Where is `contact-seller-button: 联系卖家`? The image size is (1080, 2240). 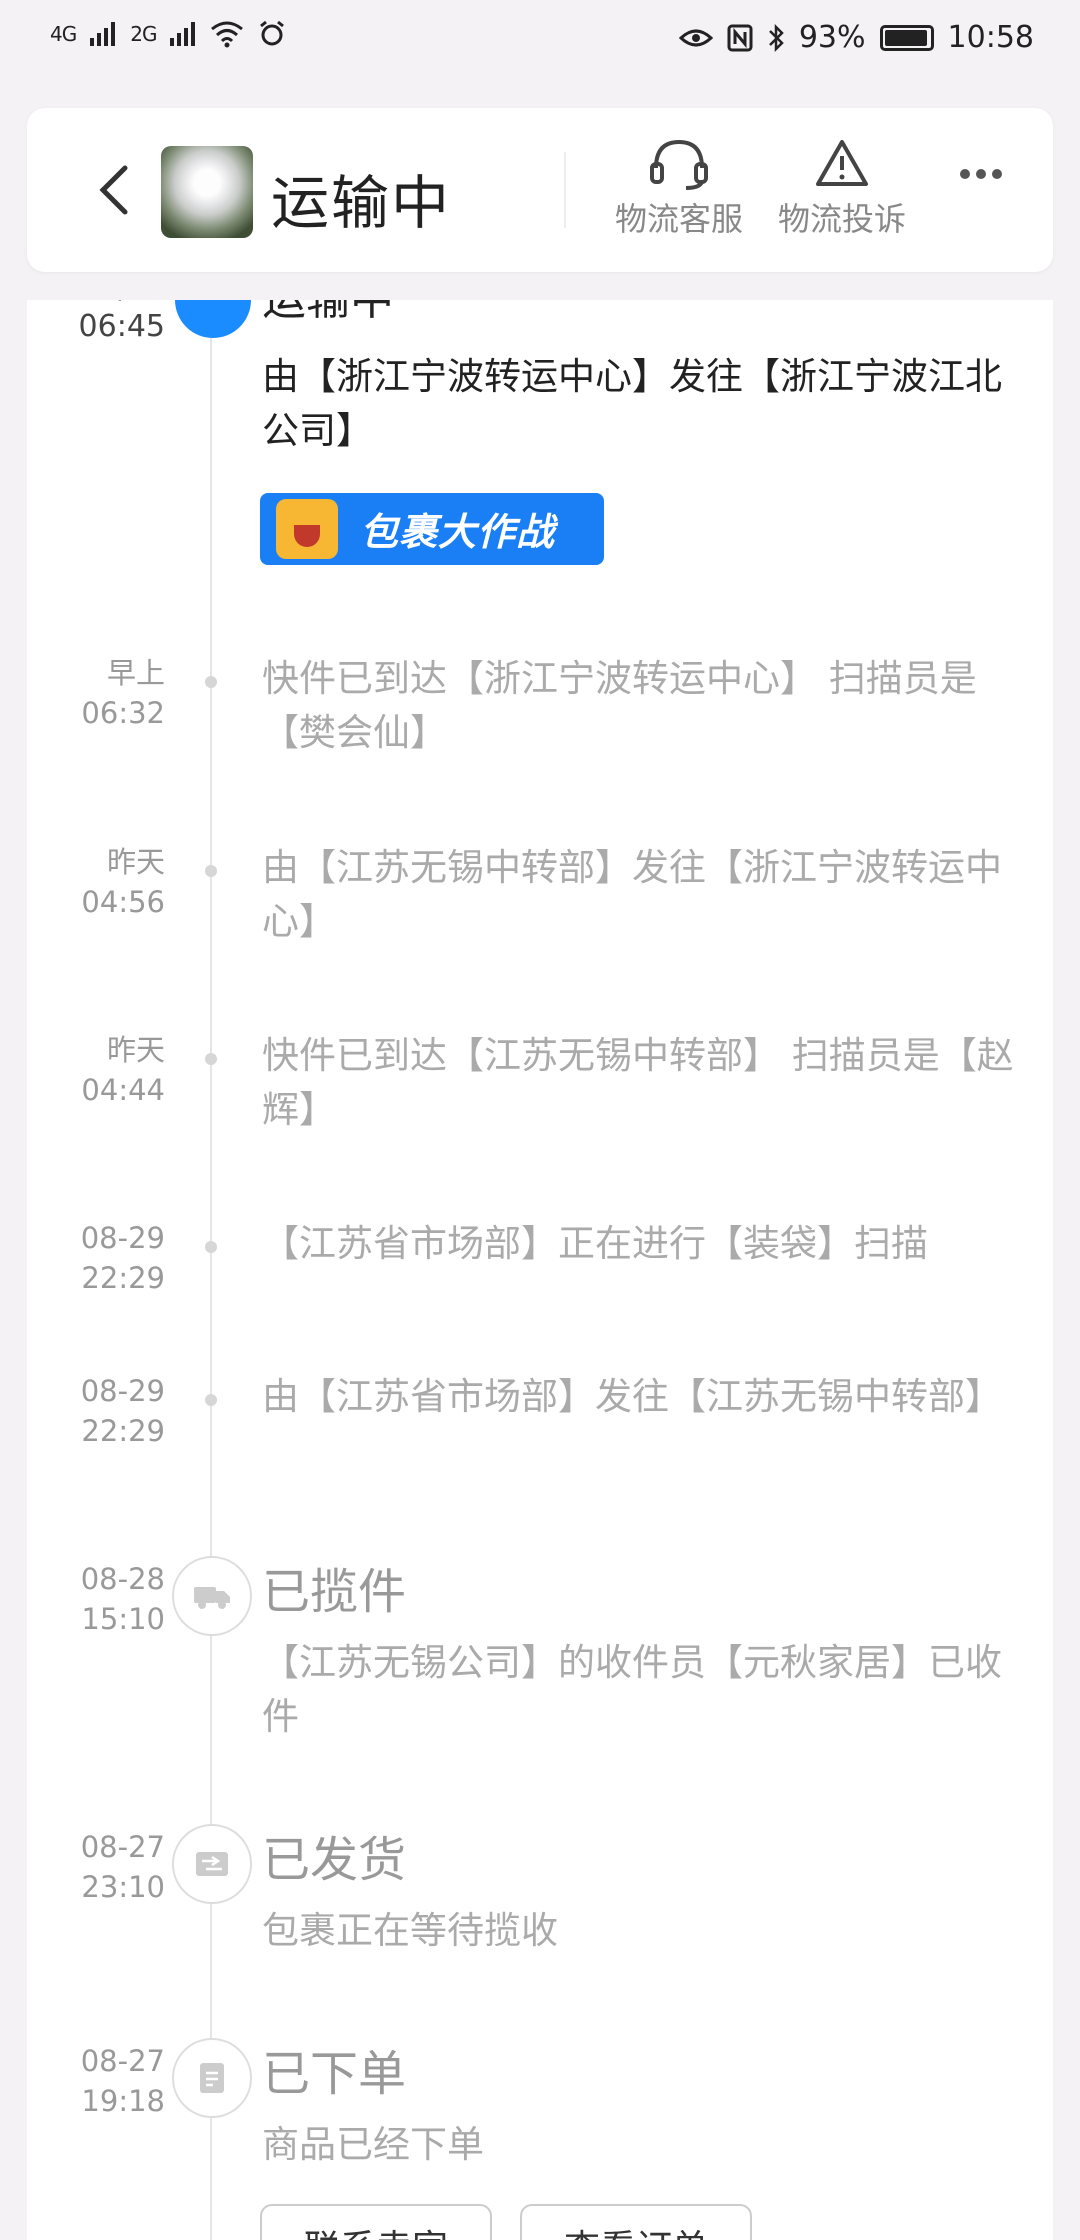
contact-seller-button: 联系卖家 is located at coordinates (376, 2222).